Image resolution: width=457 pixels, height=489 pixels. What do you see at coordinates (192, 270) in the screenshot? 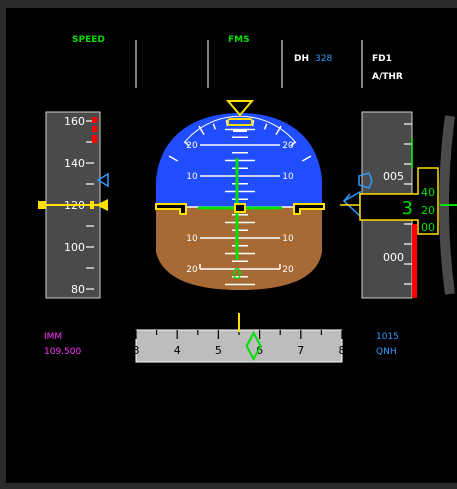
I see `pitch-label-left: 20` at bounding box center [192, 270].